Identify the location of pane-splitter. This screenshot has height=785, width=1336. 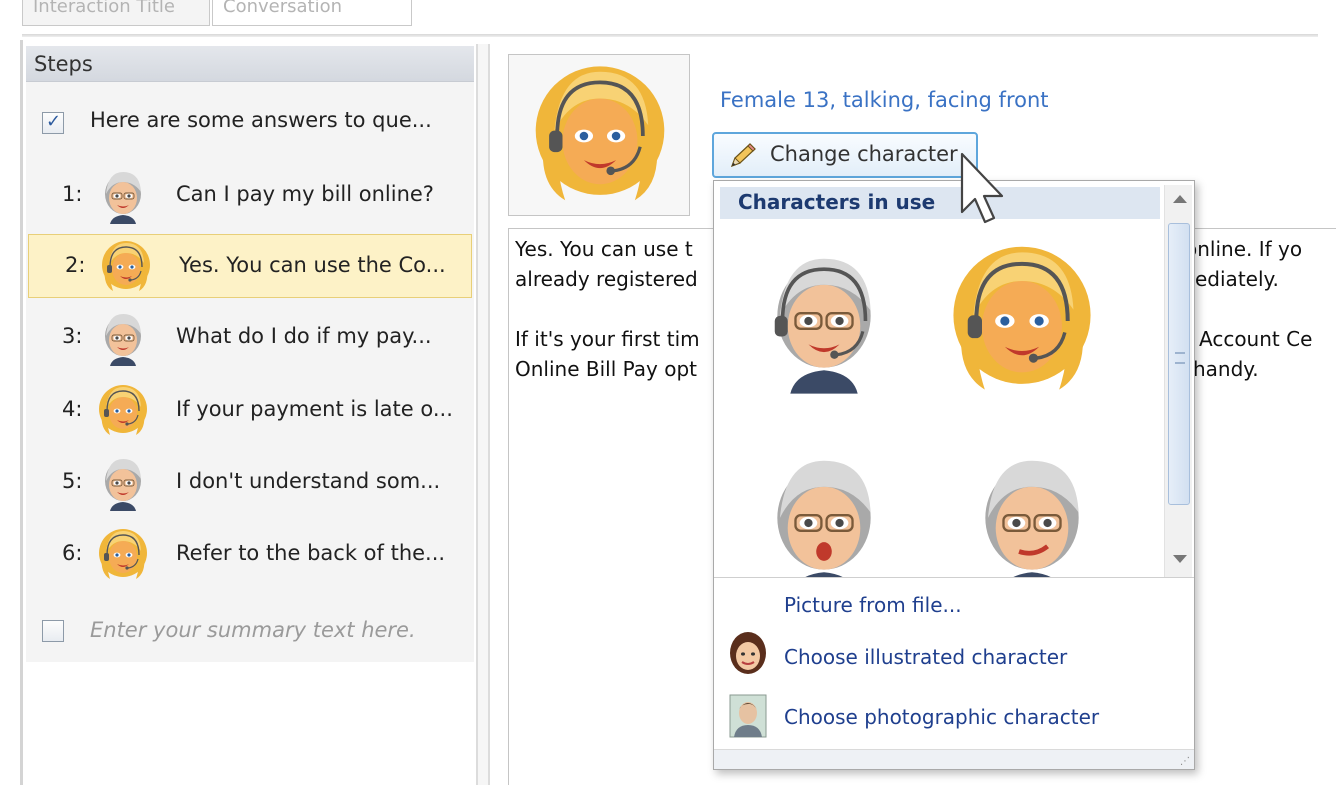
(483, 414).